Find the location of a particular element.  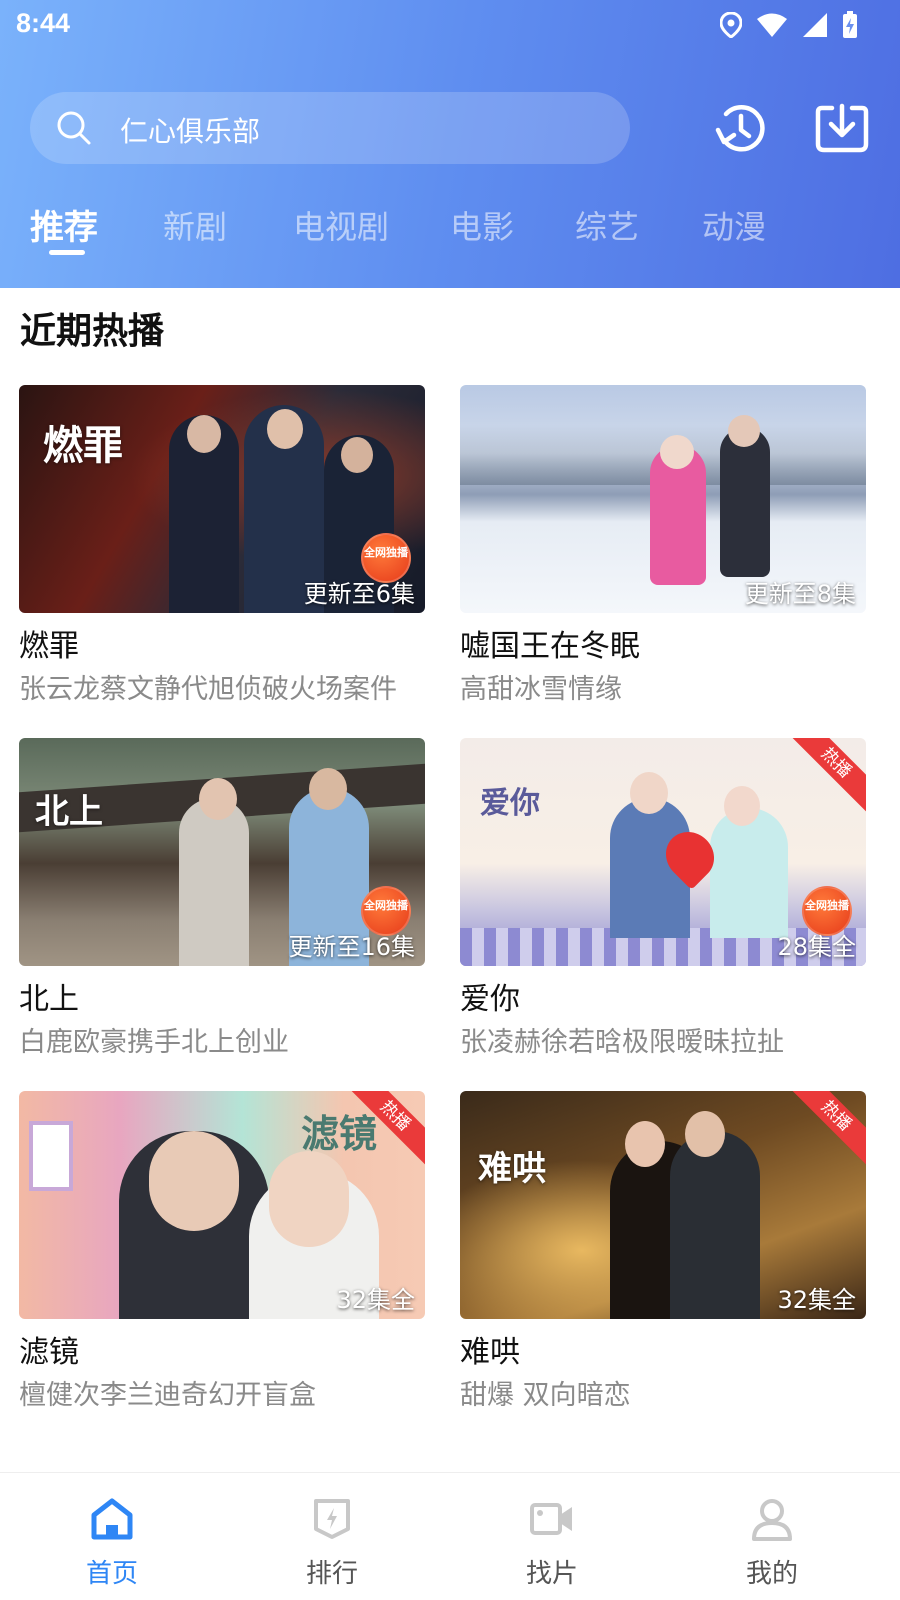

drama-card: 难哄 热播 32集全 难哄 甜爆 双向暗恋 is located at coordinates (663, 1256).